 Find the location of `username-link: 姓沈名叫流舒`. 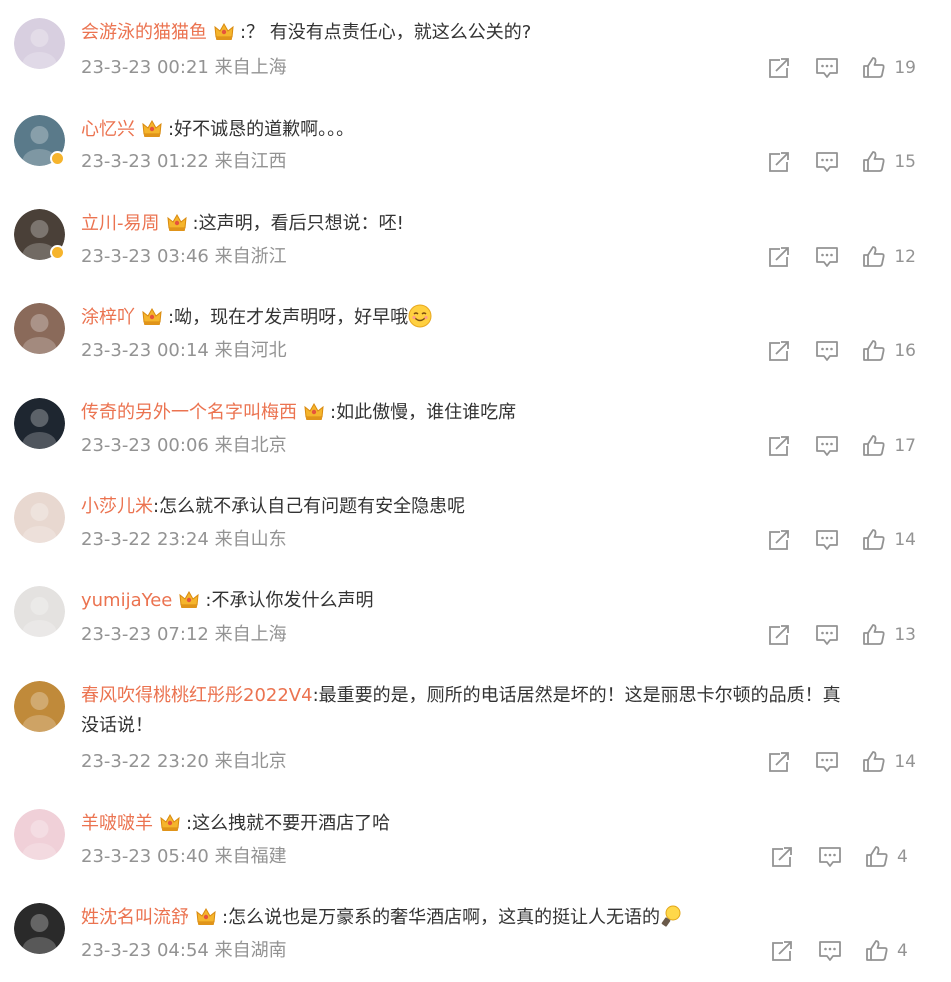

username-link: 姓沈名叫流舒 is located at coordinates (135, 917).